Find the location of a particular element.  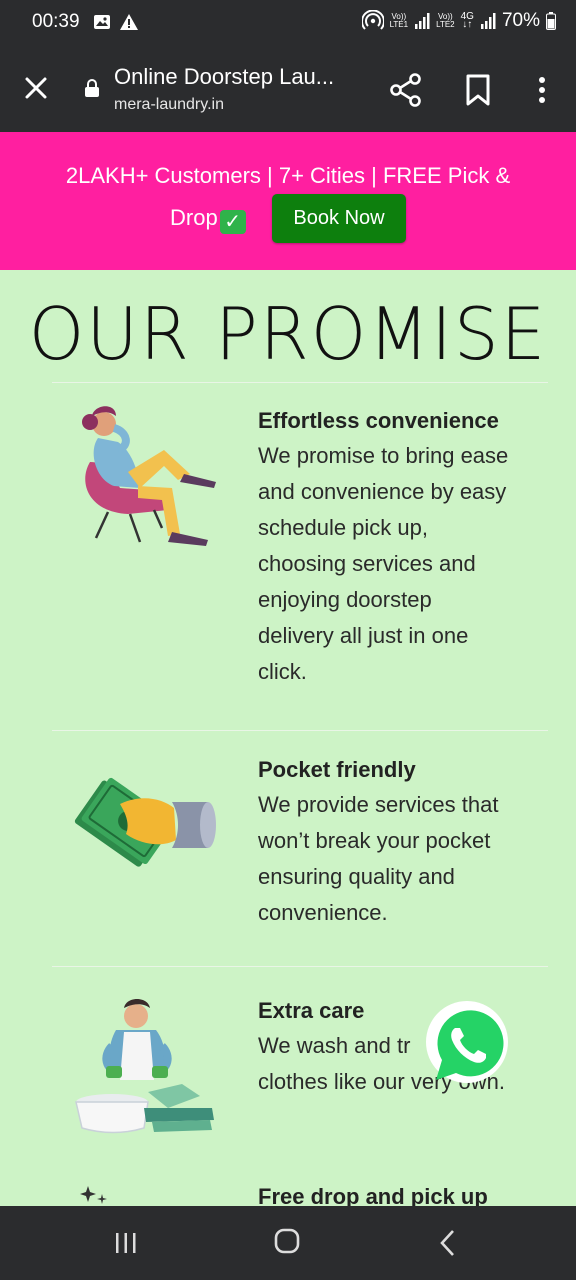

section-heading: OUR PROMISE is located at coordinates (288, 334).